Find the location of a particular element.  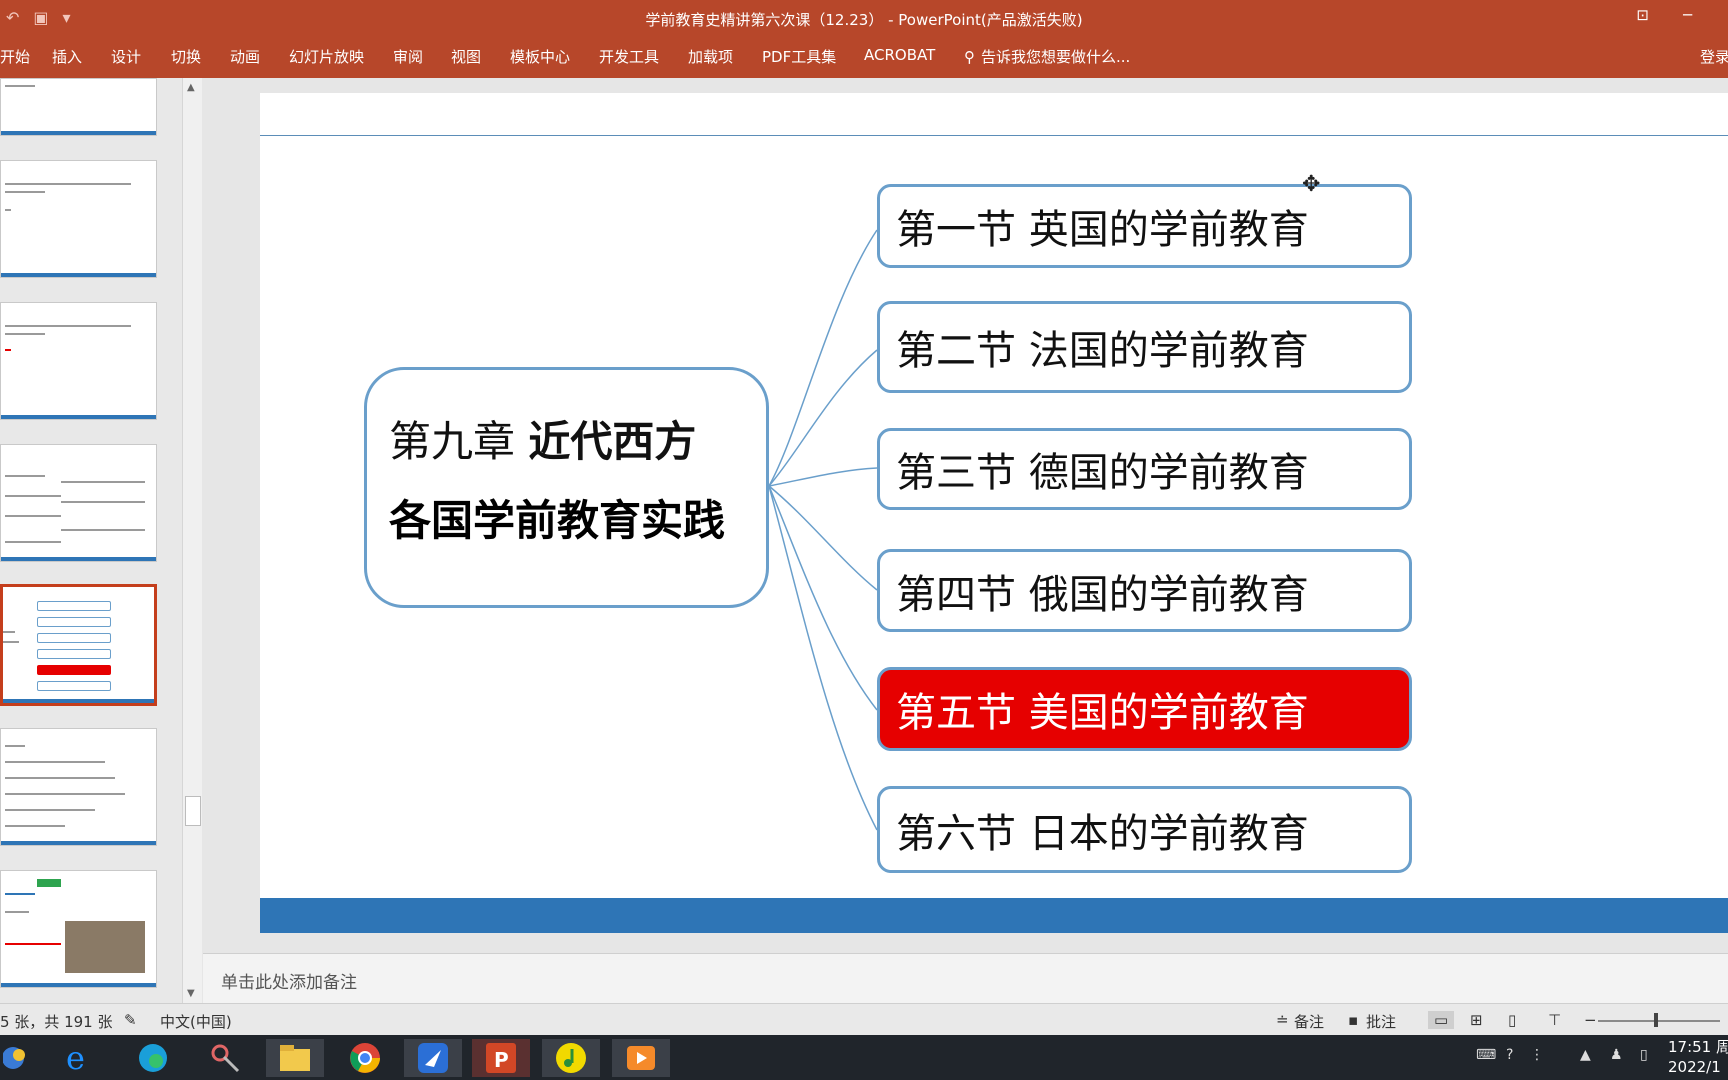

video-app-icon is located at coordinates (641, 1058).